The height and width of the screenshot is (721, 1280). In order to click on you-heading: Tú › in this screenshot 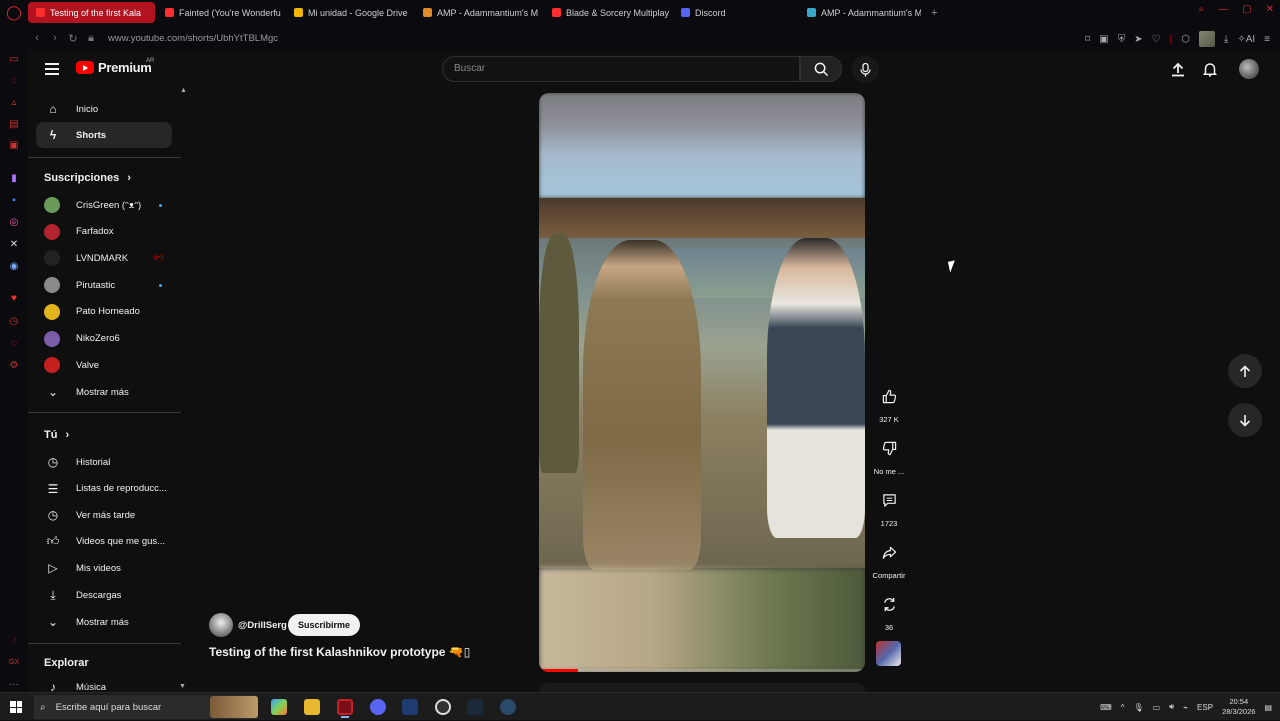, I will do `click(56, 435)`.